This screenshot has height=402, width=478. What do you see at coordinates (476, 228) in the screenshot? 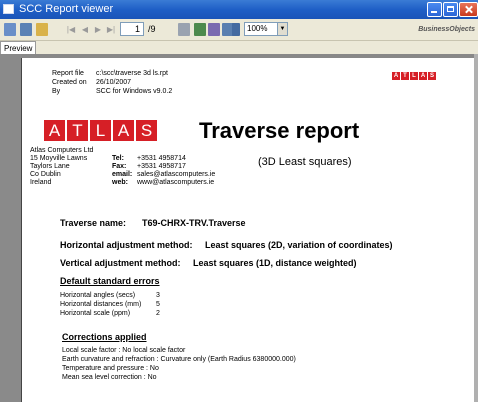
I see `vertical-scrollbar` at bounding box center [476, 228].